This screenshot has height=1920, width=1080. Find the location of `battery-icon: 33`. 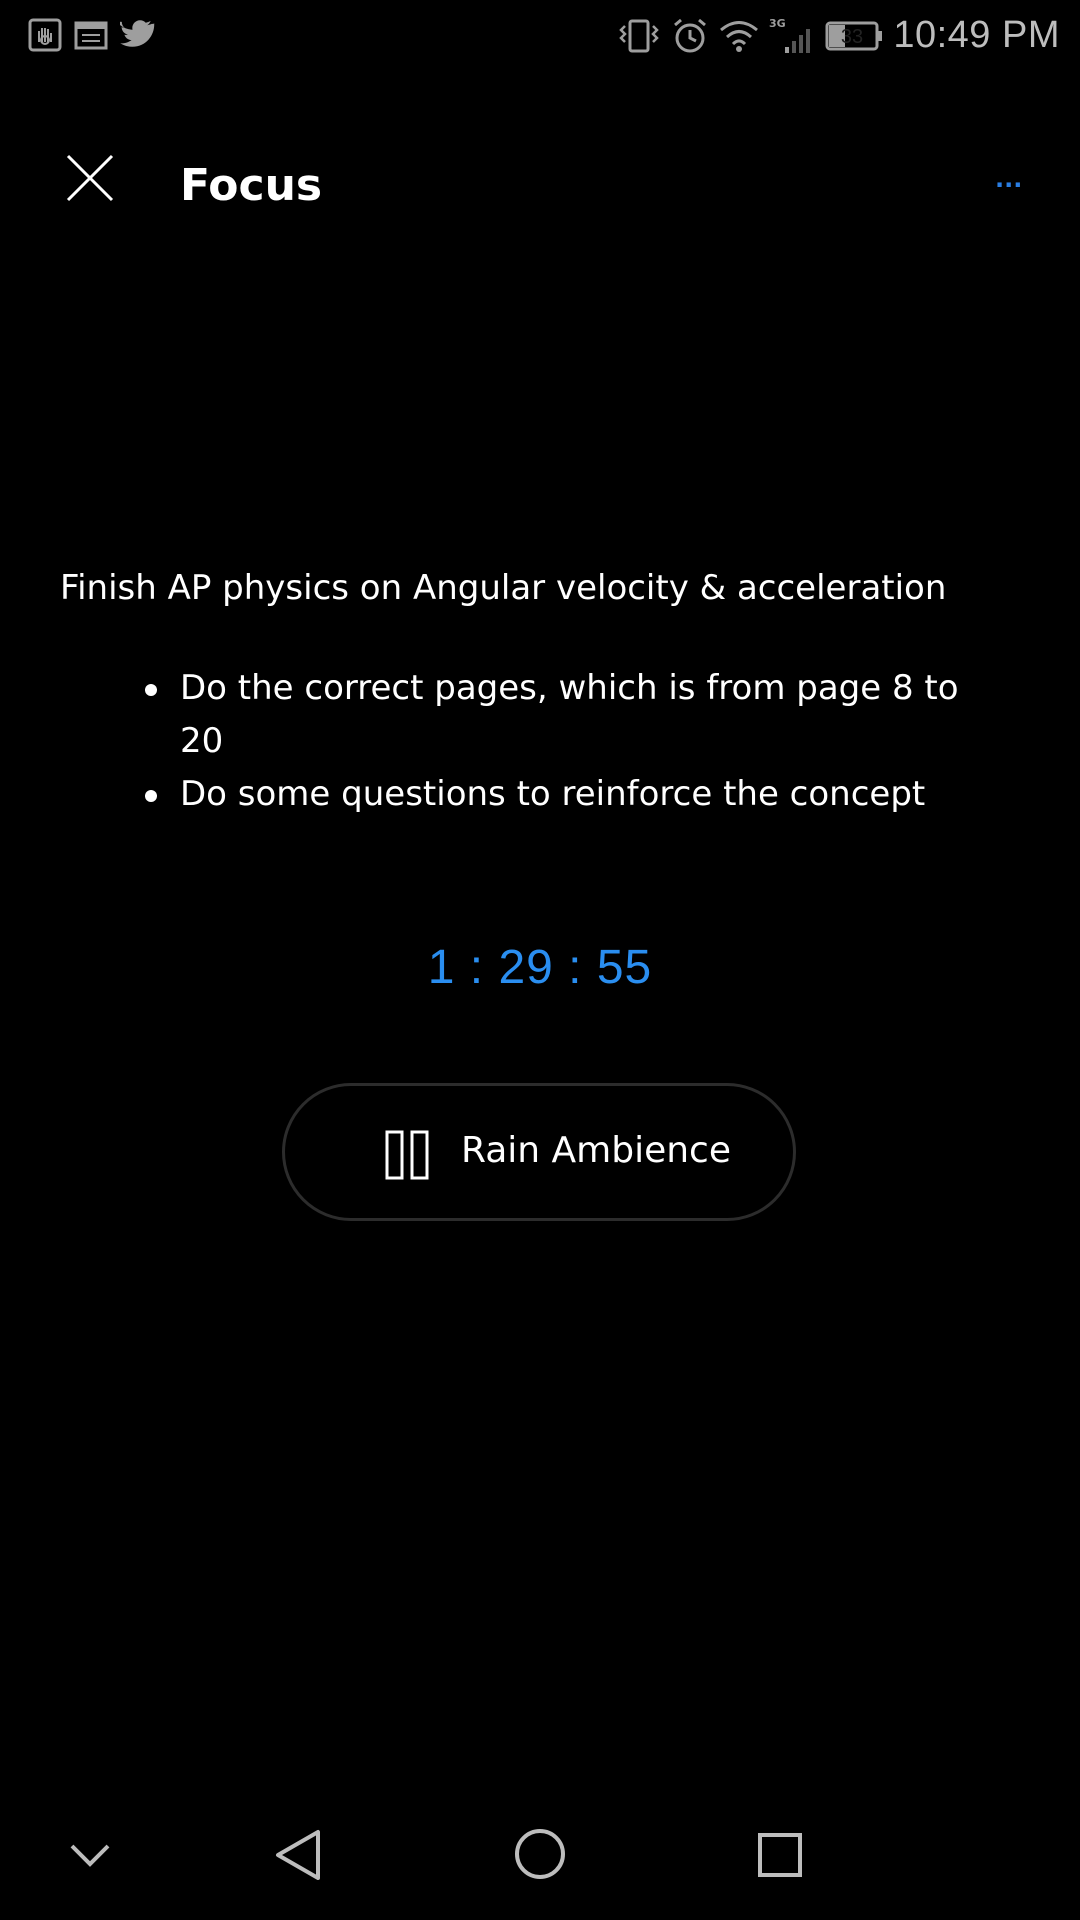

battery-icon: 33 is located at coordinates (854, 36).